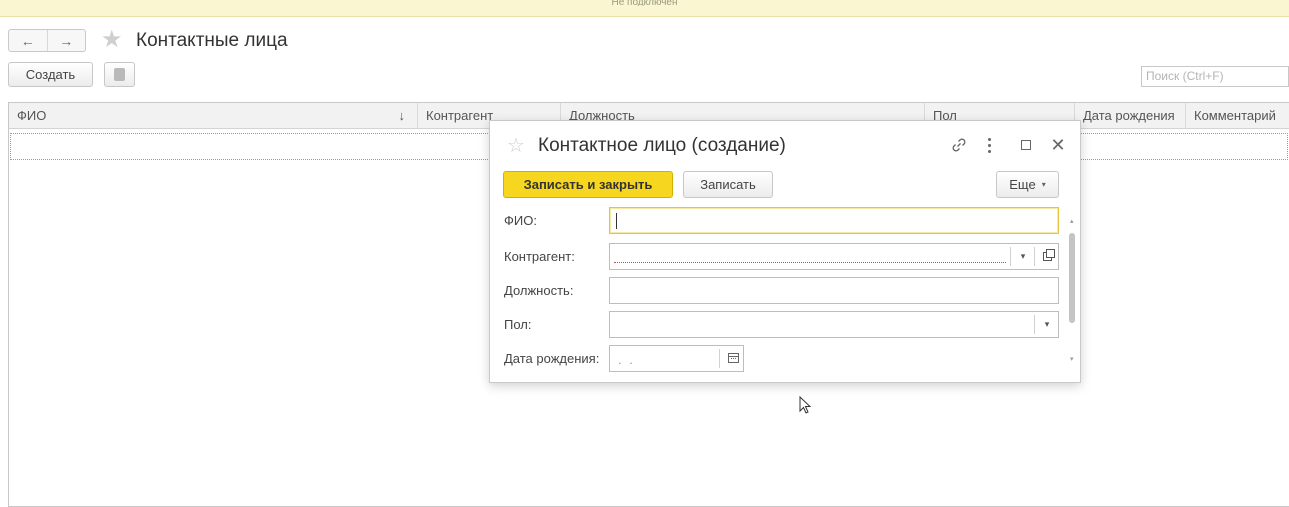 This screenshot has width=1289, height=507. What do you see at coordinates (66, 40) in the screenshot?
I see `forward-button: →` at bounding box center [66, 40].